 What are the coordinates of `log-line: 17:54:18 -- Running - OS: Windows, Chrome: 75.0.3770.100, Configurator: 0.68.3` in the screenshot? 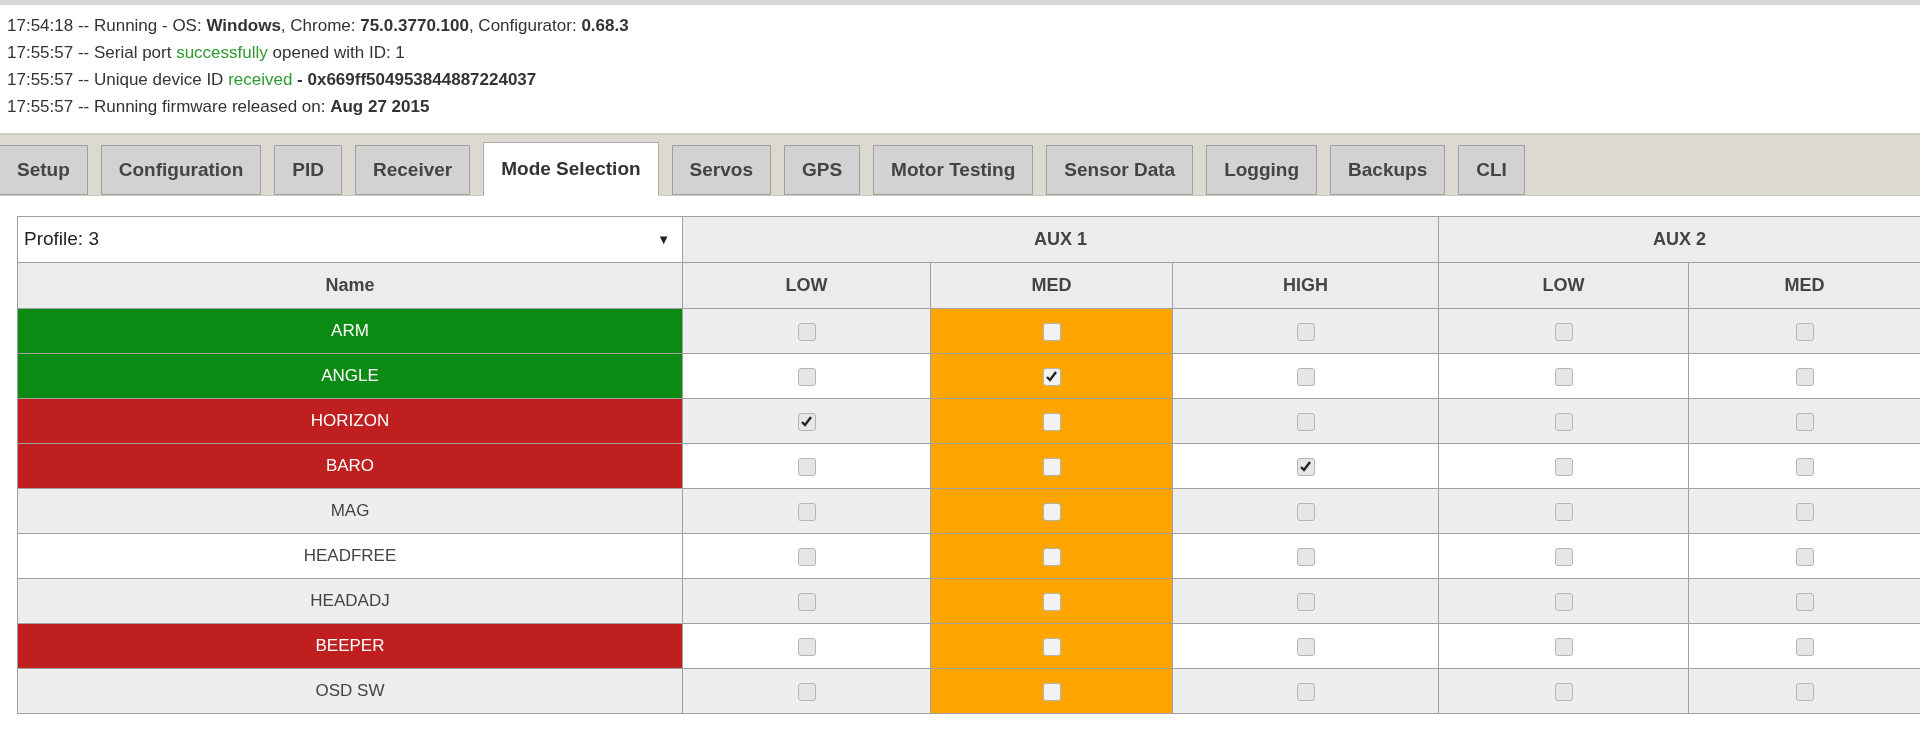 It's located at (318, 26).